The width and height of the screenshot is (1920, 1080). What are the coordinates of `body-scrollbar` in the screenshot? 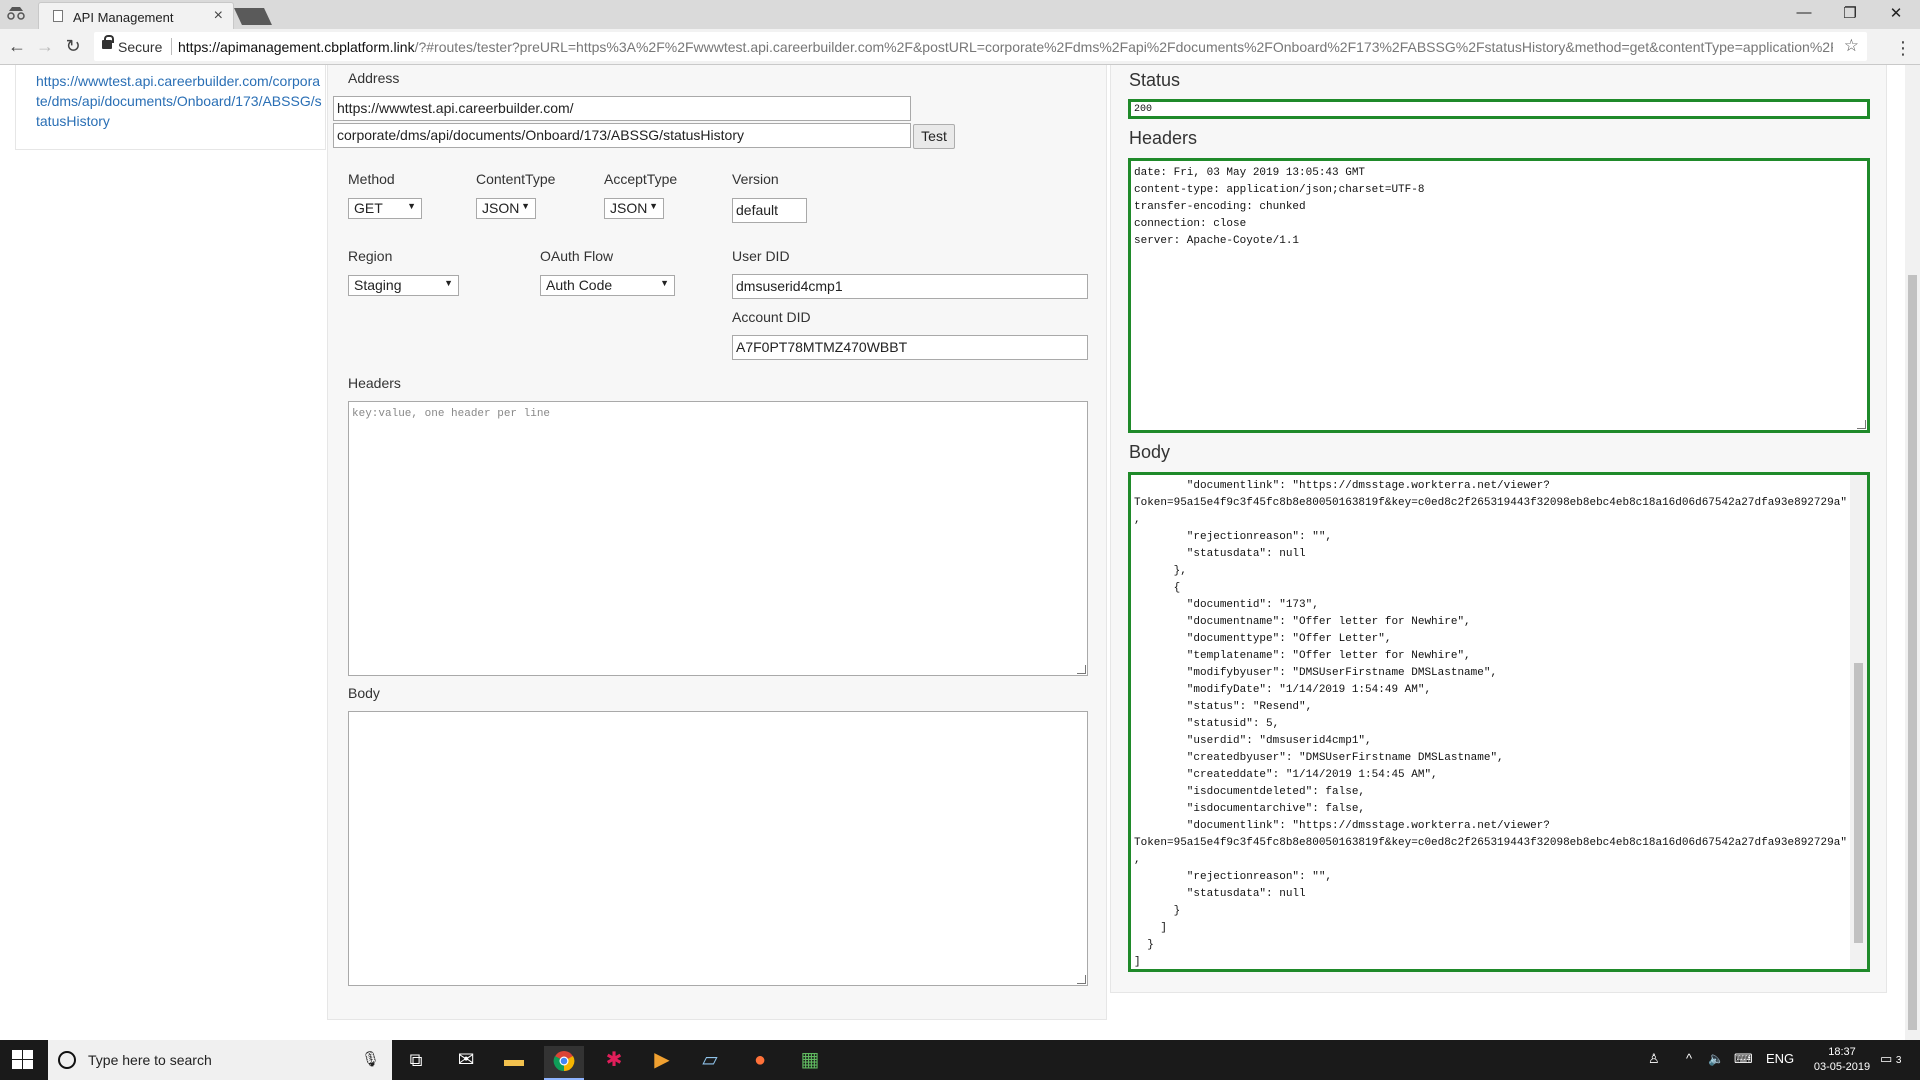 It's located at (1858, 722).